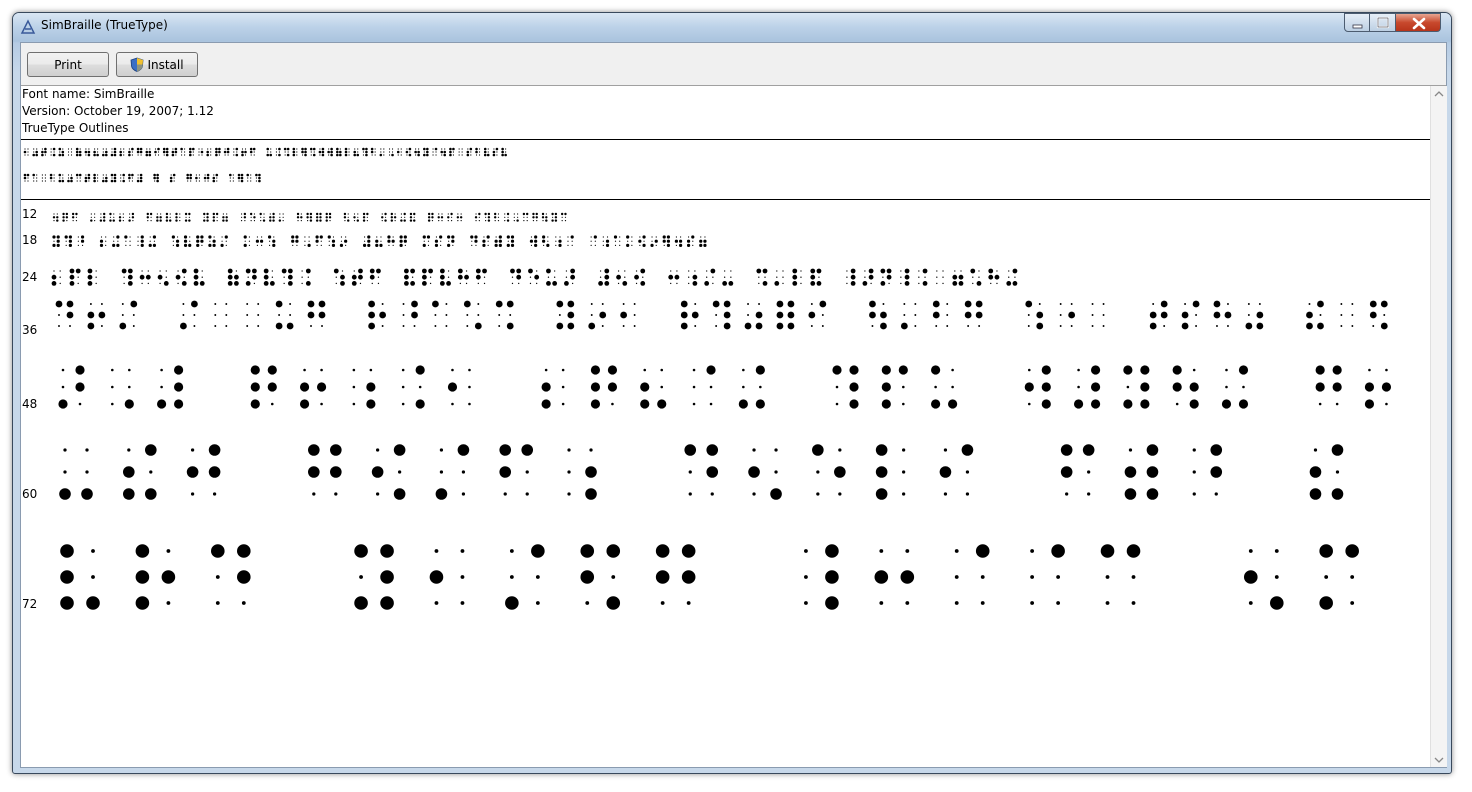 The image size is (1472, 792). I want to click on scroll-arrows-icon, so click(1439, 427).